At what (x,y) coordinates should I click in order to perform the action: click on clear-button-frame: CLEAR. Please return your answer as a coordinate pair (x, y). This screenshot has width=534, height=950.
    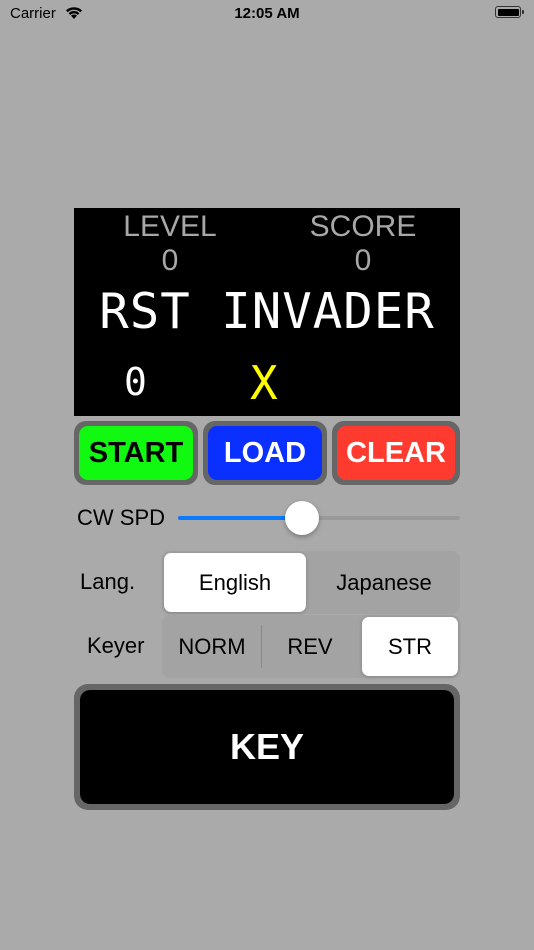
    Looking at the image, I should click on (396, 453).